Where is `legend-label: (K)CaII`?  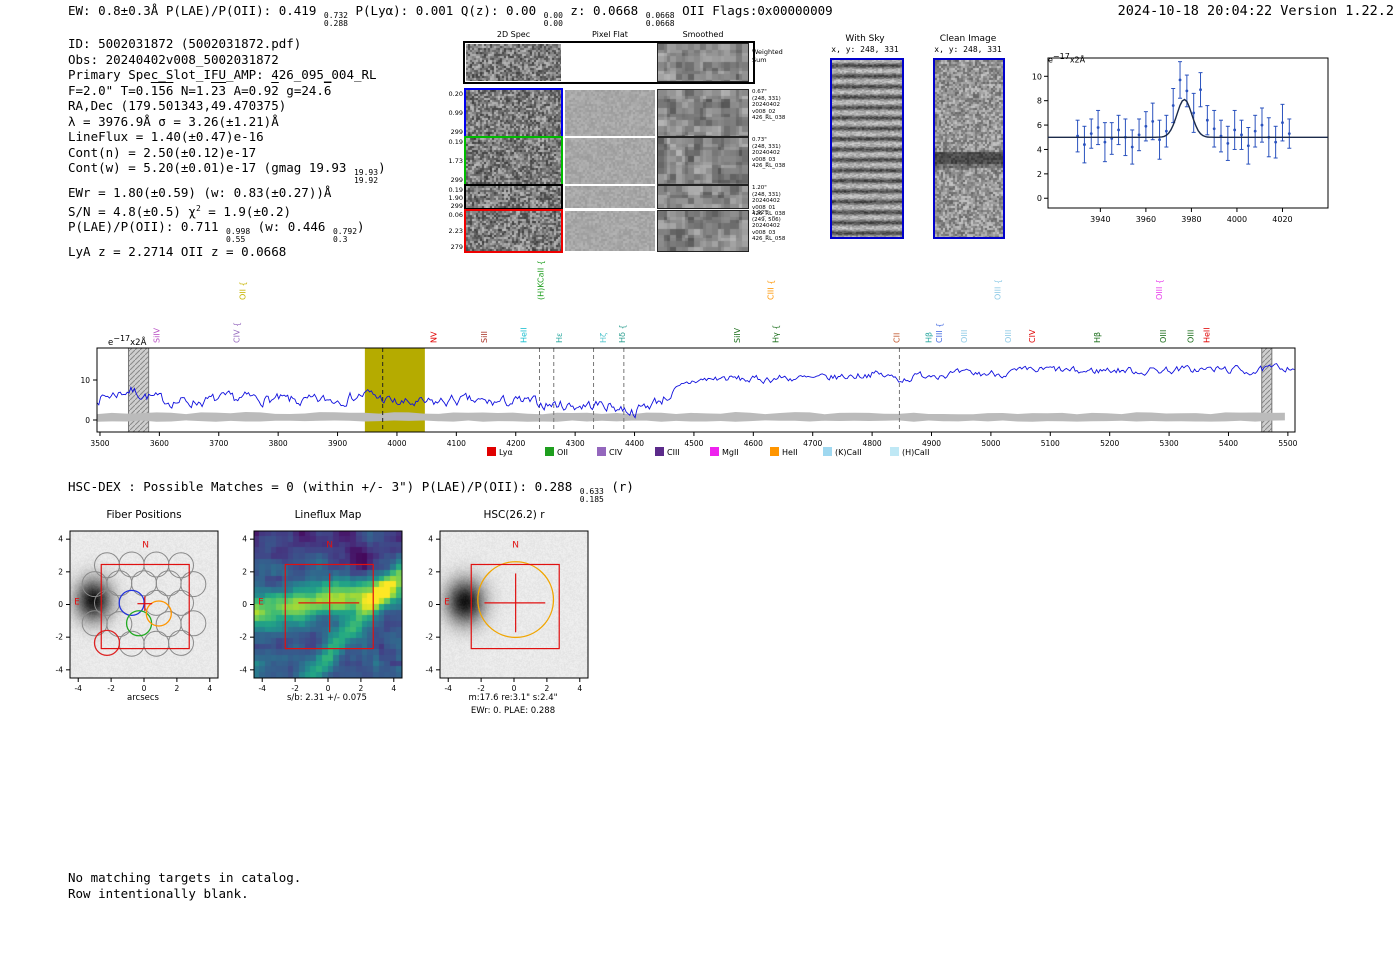
legend-label: (K)CaII is located at coordinates (848, 452).